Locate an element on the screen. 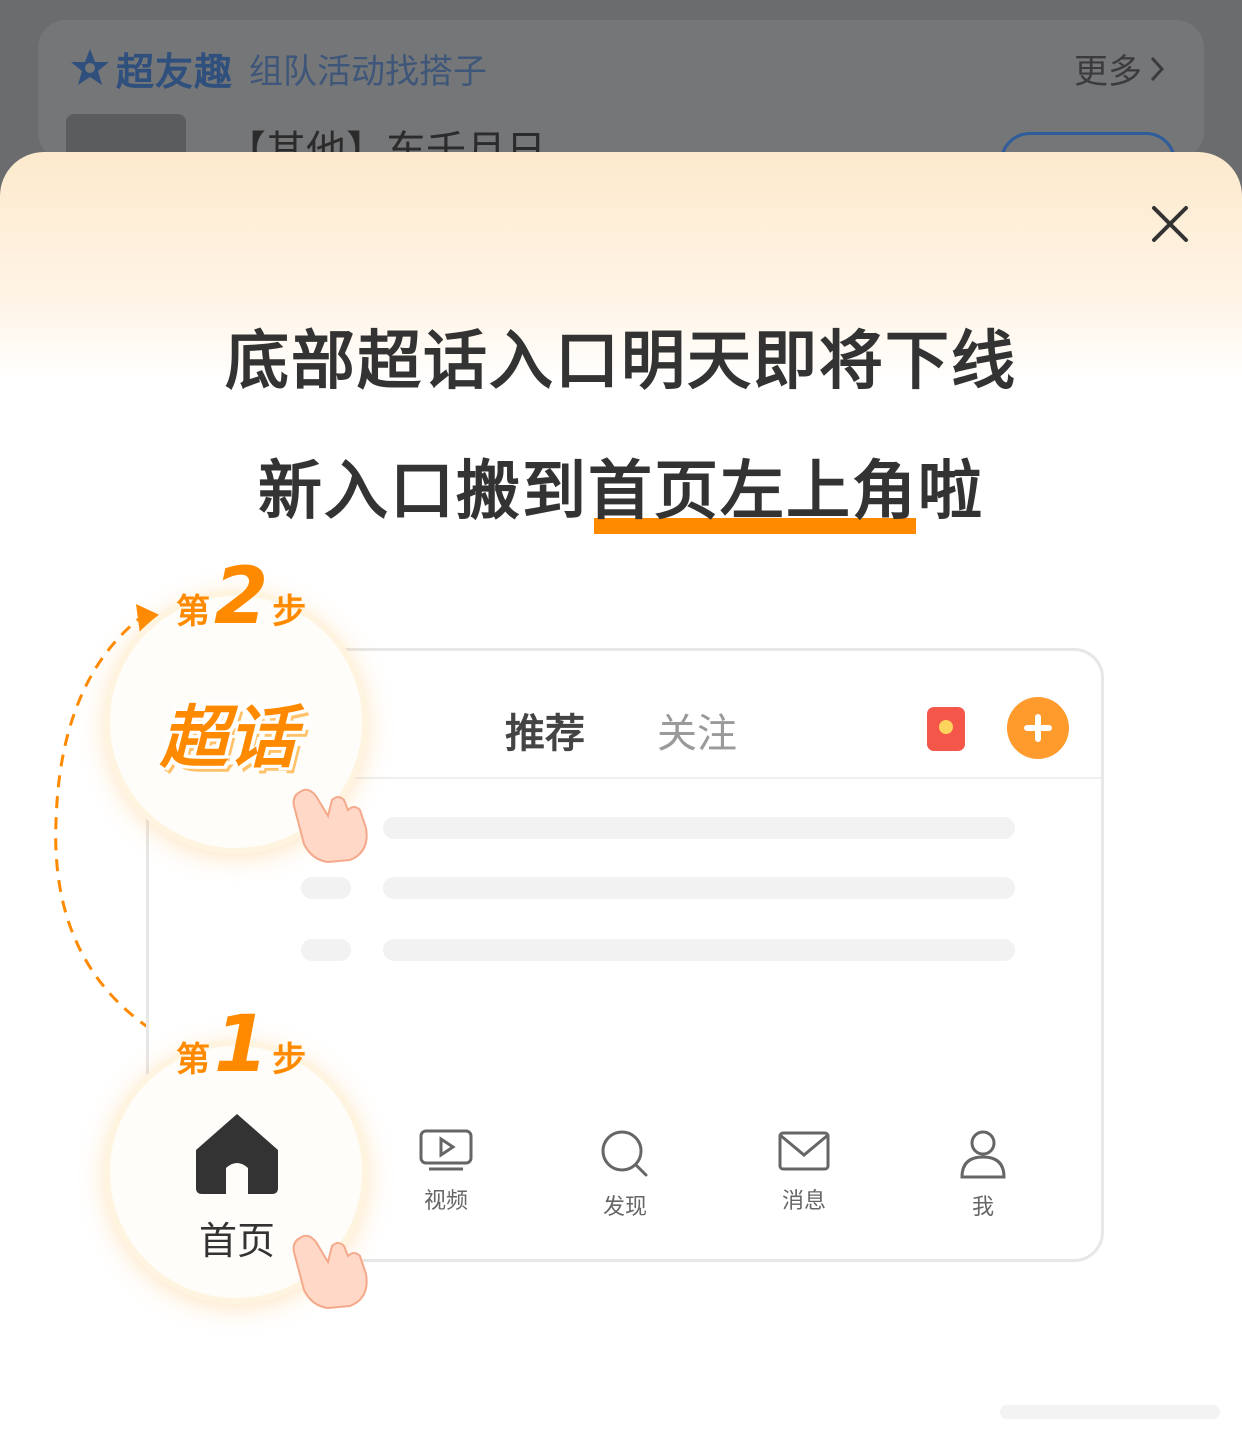 The width and height of the screenshot is (1242, 1452). title-line2-suffix: 啦 is located at coordinates (951, 492).